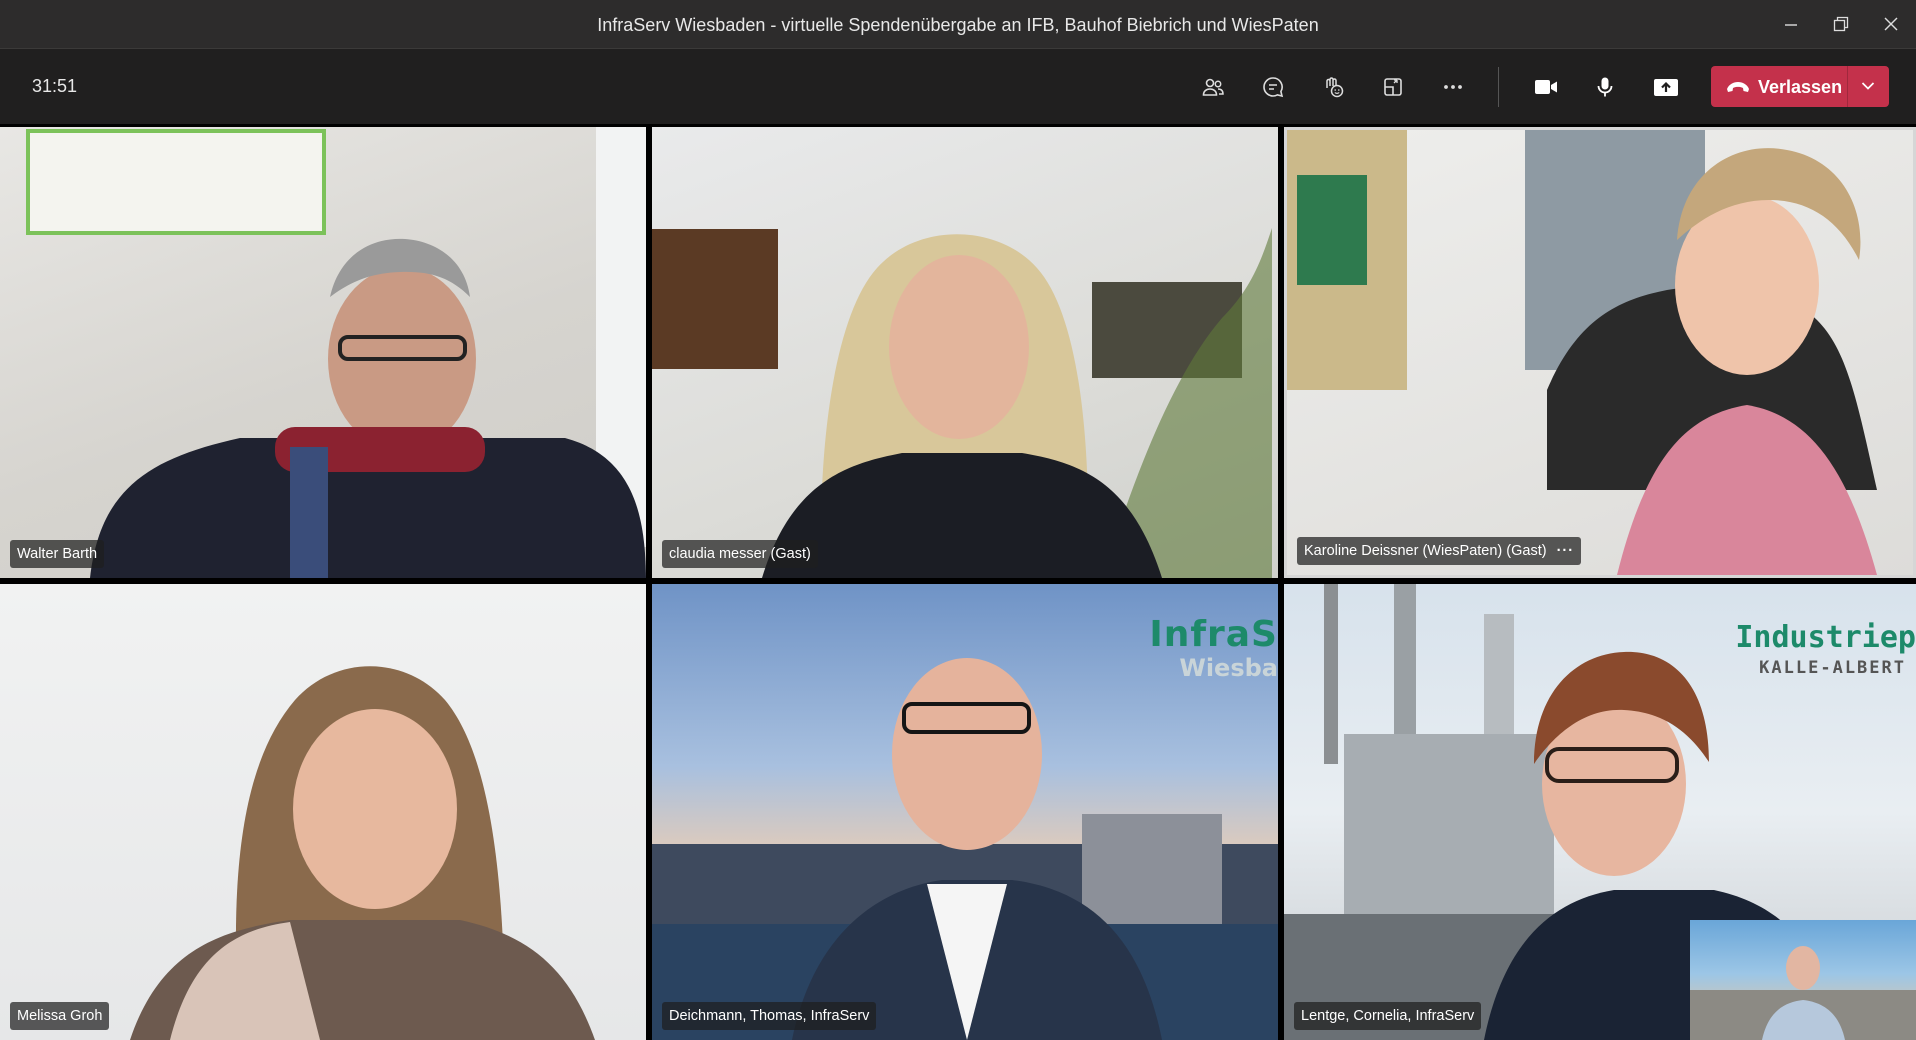 This screenshot has height=1040, width=1916. What do you see at coordinates (1738, 87) in the screenshot?
I see `hangup-icon` at bounding box center [1738, 87].